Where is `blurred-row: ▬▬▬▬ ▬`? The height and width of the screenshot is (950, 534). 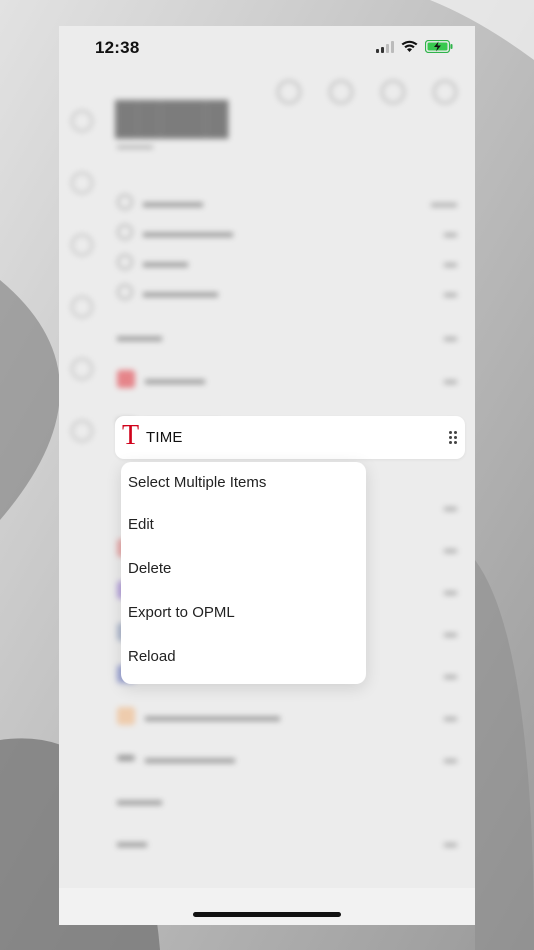 blurred-row: ▬▬▬▬ ▬ is located at coordinates (287, 379).